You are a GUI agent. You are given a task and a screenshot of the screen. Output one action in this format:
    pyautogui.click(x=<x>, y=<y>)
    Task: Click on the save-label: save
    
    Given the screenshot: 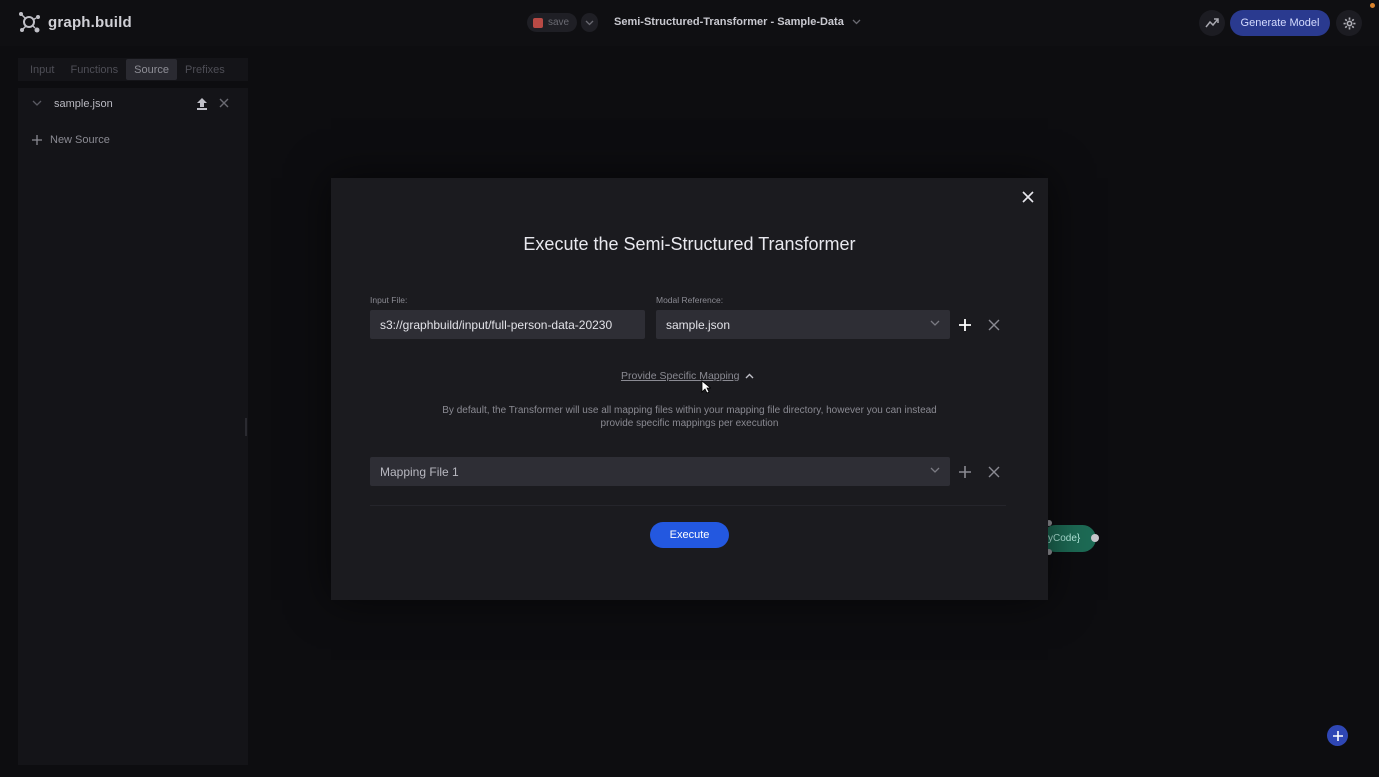 What is the action you would take?
    pyautogui.click(x=559, y=22)
    